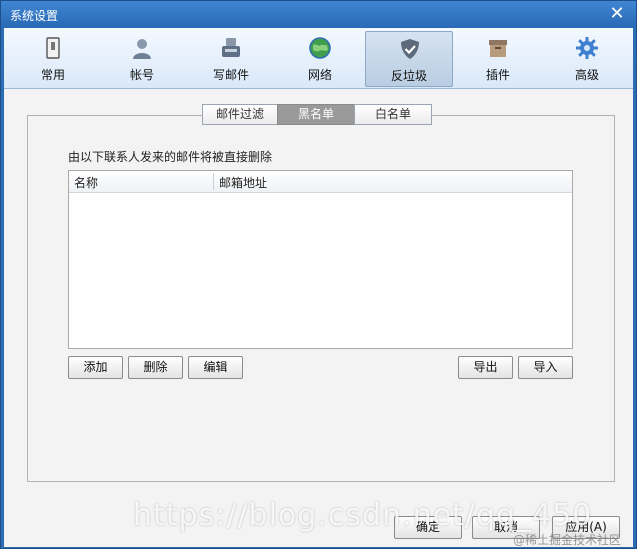 The image size is (637, 549). Describe the element at coordinates (586, 75) in the screenshot. I see `toolbar-item-label: 高级` at that location.